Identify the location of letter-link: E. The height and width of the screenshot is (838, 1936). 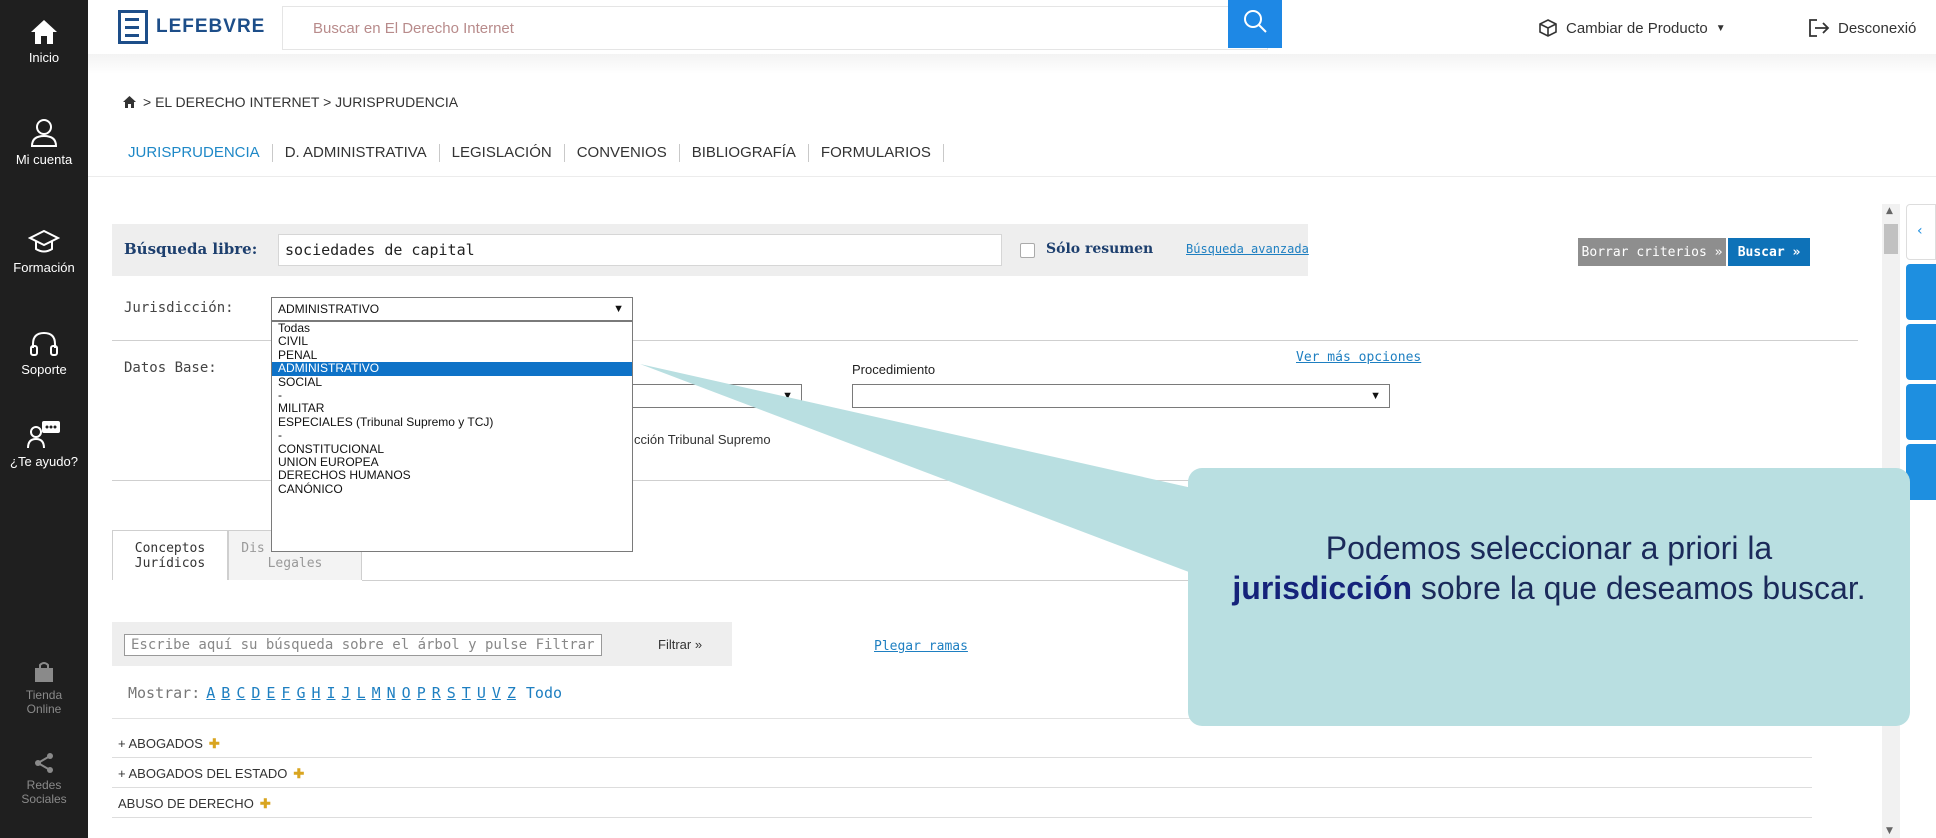
(270, 693).